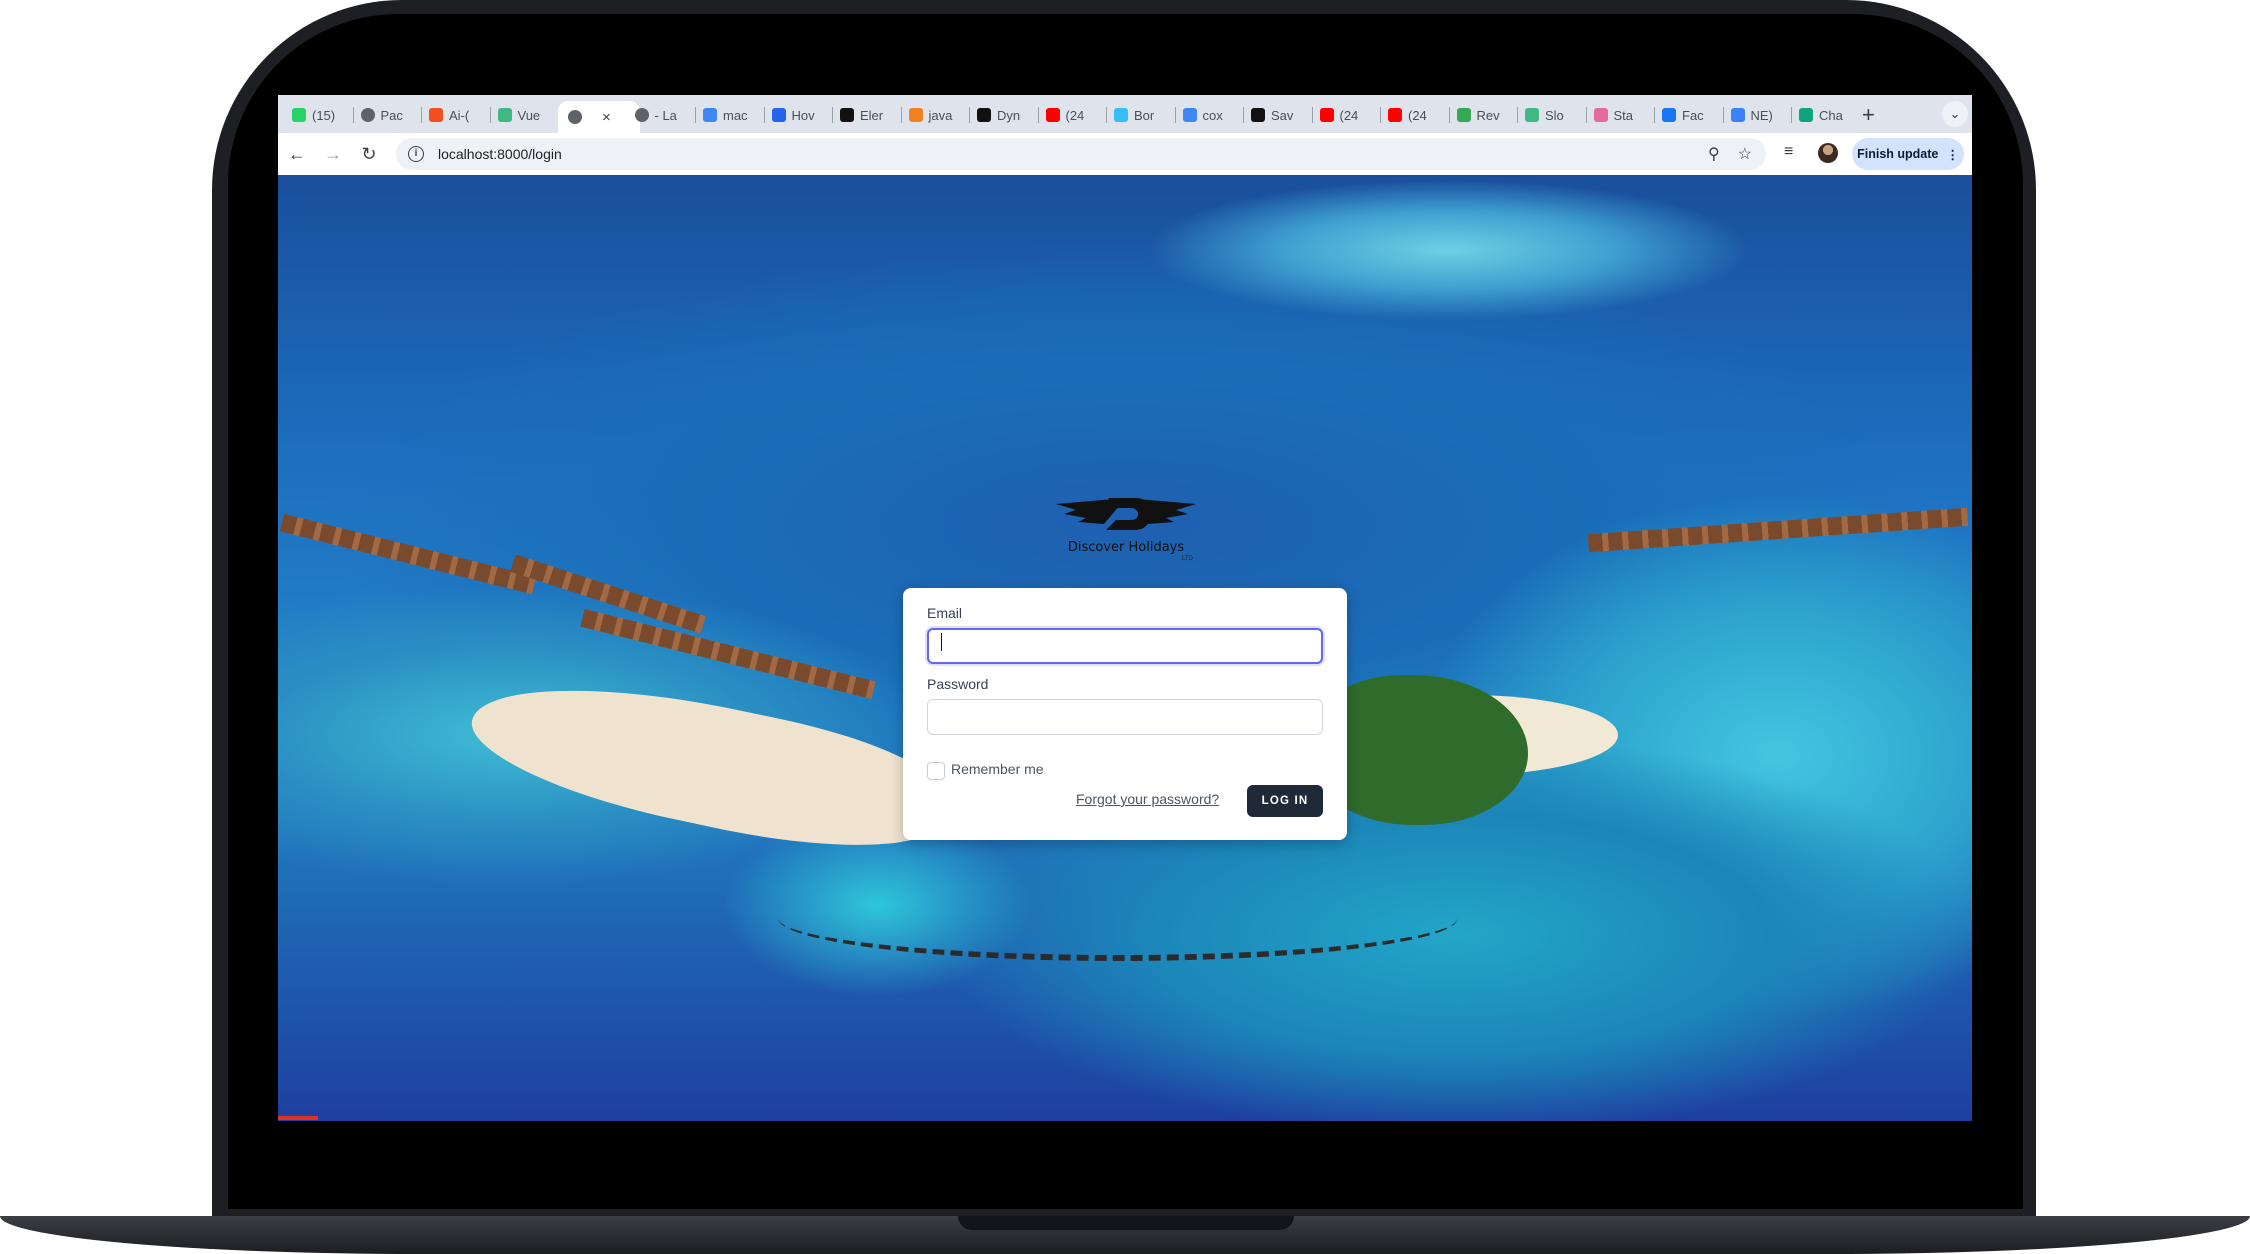 The width and height of the screenshot is (2250, 1254). I want to click on tab-label: Dyn, so click(1009, 115).